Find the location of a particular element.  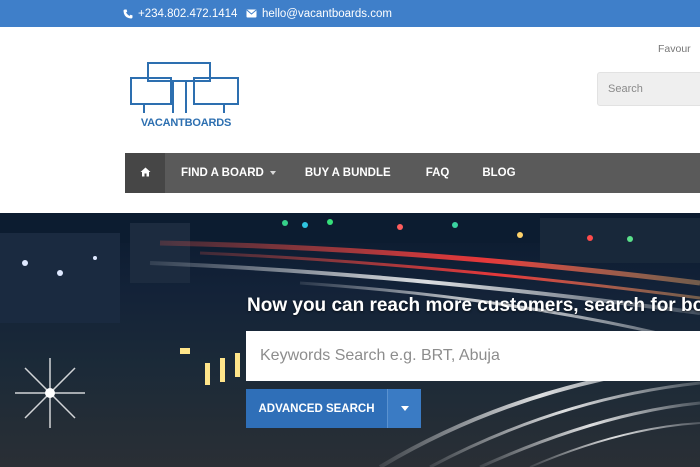

chevron-down-icon is located at coordinates (404, 408).